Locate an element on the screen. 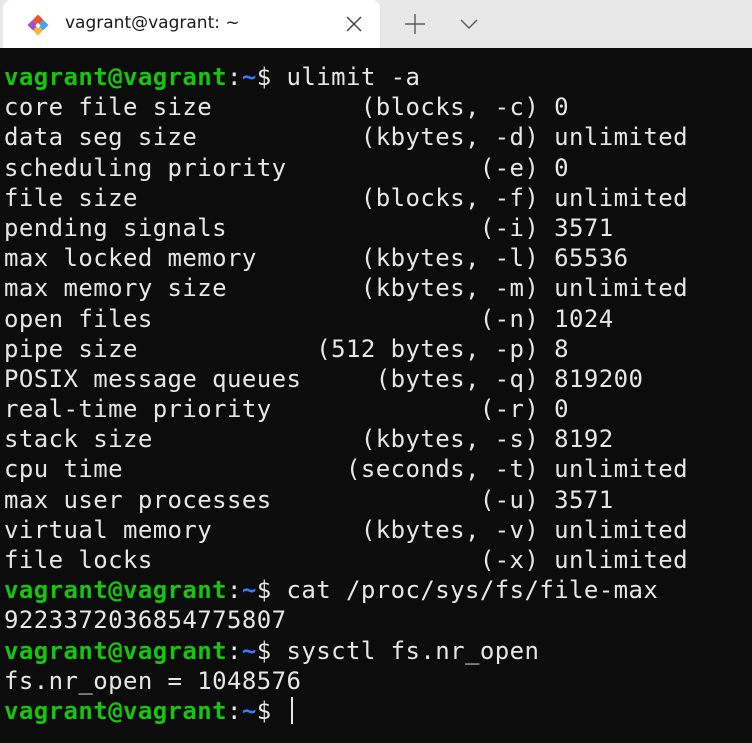  output-line: pending signals (-i) 3571 is located at coordinates (309, 227).